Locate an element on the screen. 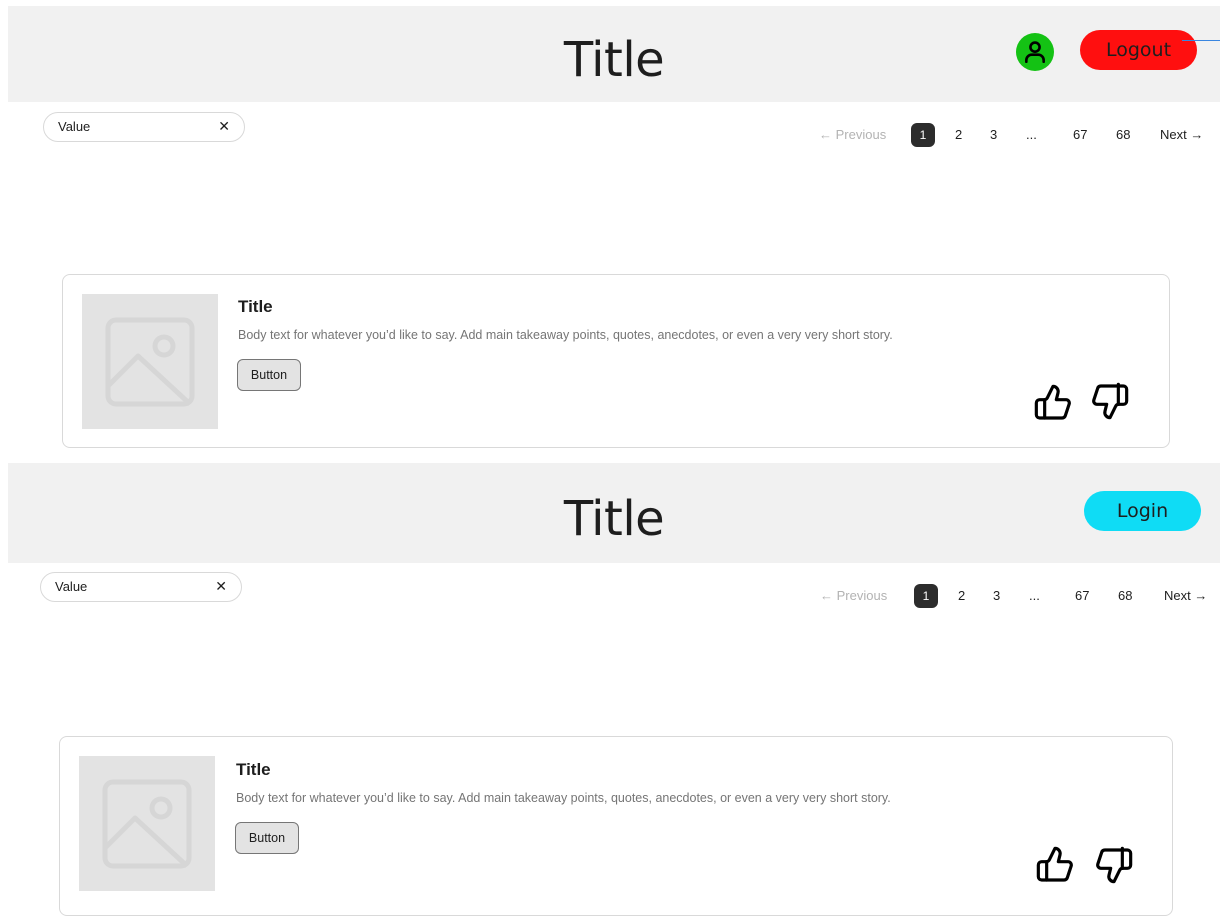 This screenshot has height=916, width=1220. bottom-header: Title Login is located at coordinates (614, 513).